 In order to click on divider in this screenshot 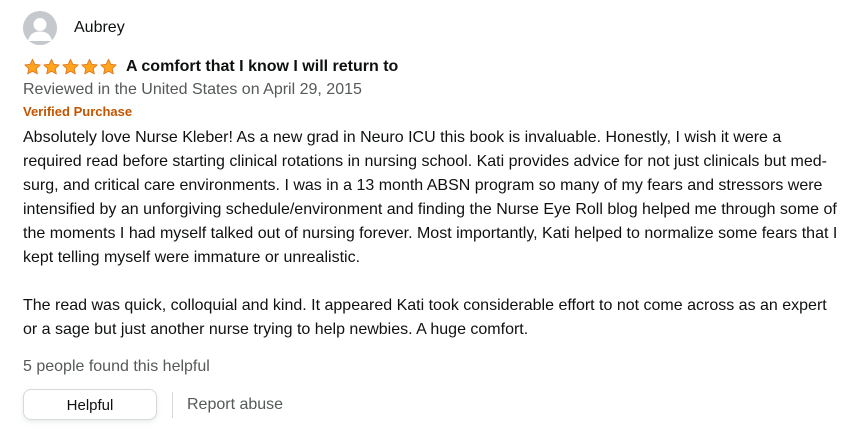, I will do `click(172, 404)`.